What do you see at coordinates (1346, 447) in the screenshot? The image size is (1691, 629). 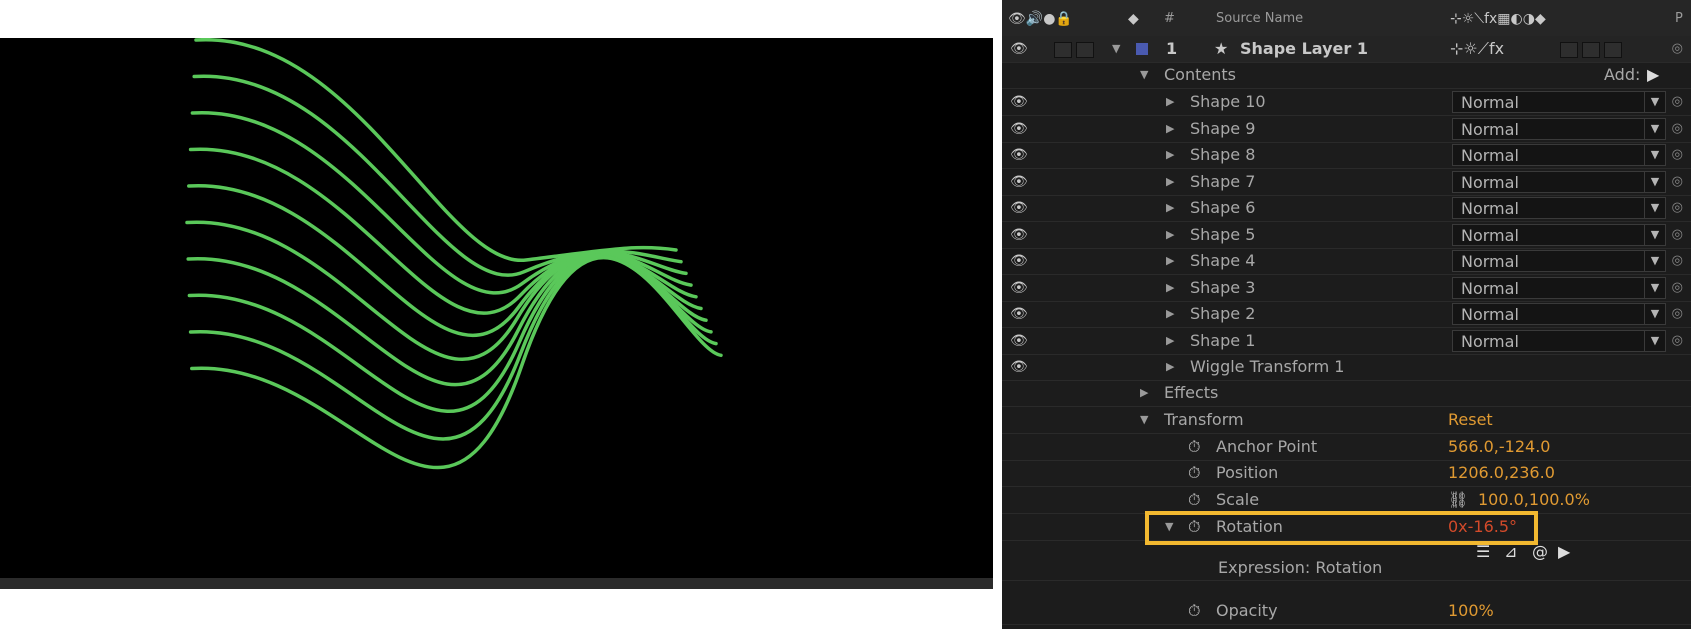 I see `anchor-point-row: ⏱ Anchor Point 566.0,-124.0` at bounding box center [1346, 447].